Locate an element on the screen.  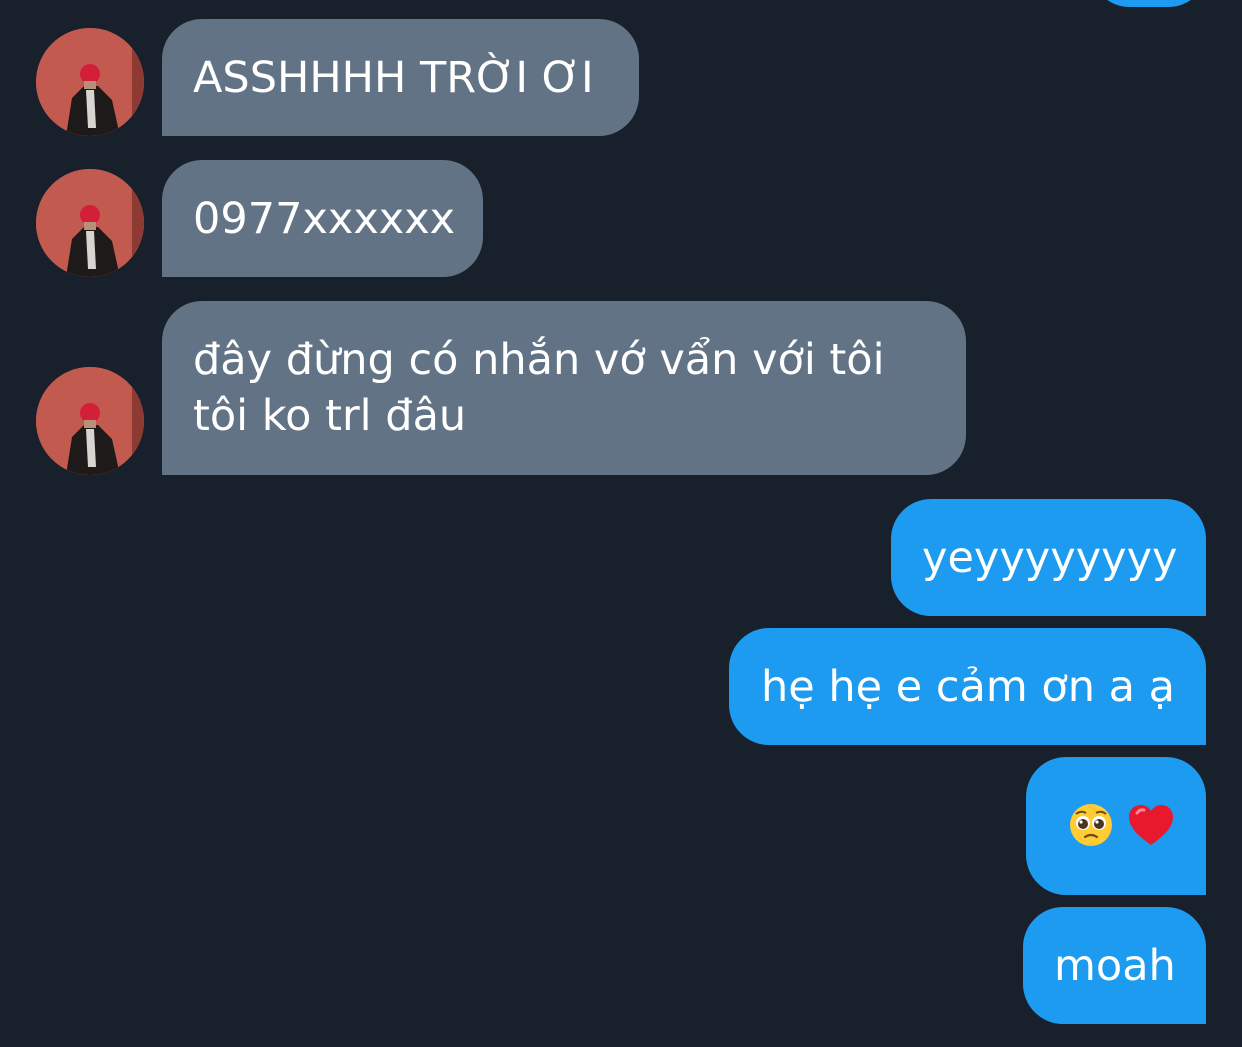
outgoing-emoji-bubble is located at coordinates (1116, 826).